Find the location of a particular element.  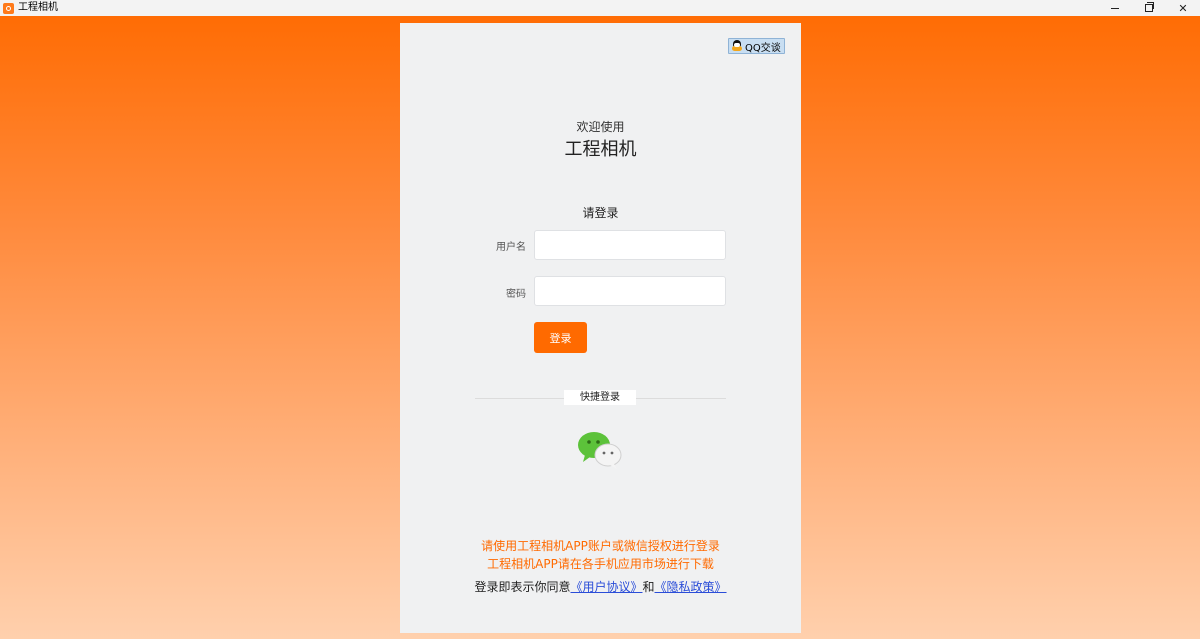

and-text: 和 is located at coordinates (648, 587).